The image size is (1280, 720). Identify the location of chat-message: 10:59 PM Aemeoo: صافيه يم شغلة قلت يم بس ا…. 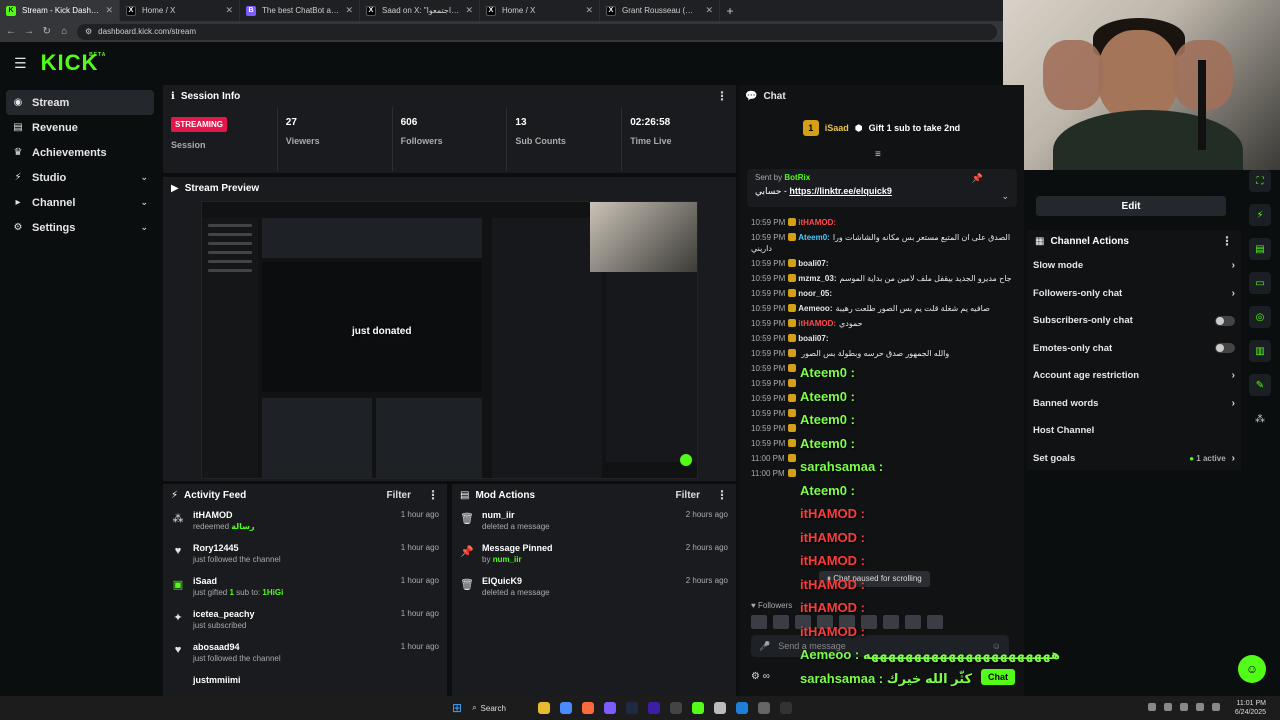
(882, 308).